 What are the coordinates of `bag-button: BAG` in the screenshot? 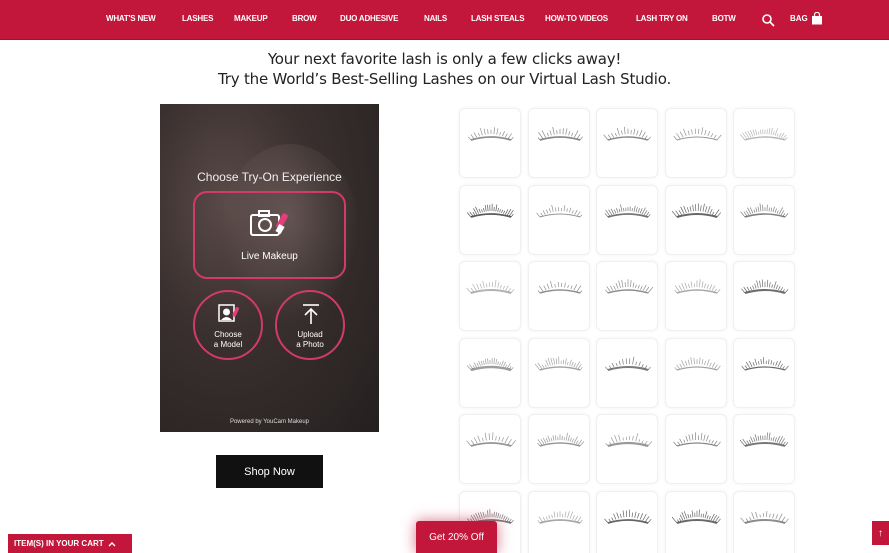 It's located at (806, 18).